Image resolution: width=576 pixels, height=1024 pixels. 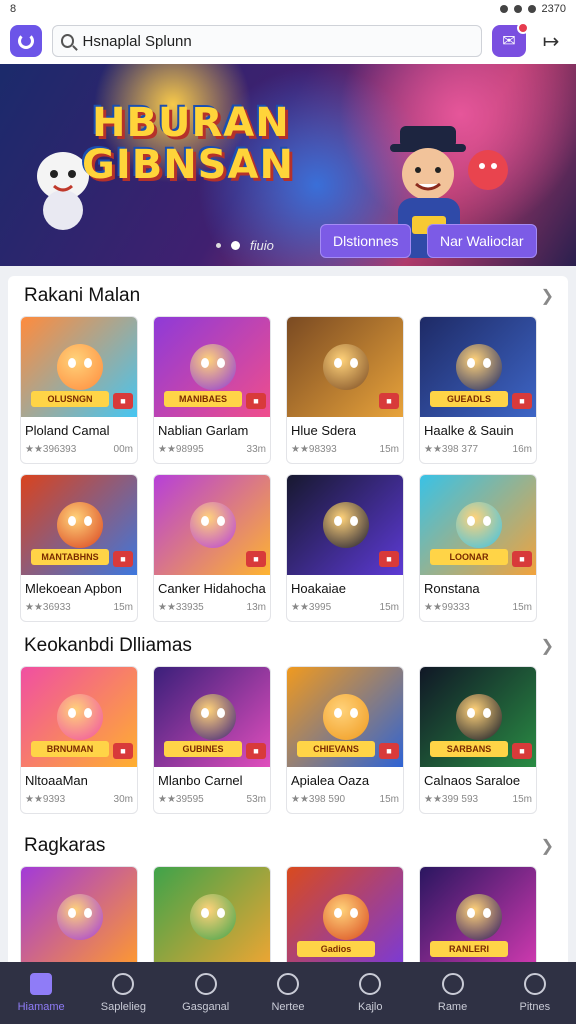 What do you see at coordinates (206, 993) in the screenshot?
I see `nav-item-games: Gasganal` at bounding box center [206, 993].